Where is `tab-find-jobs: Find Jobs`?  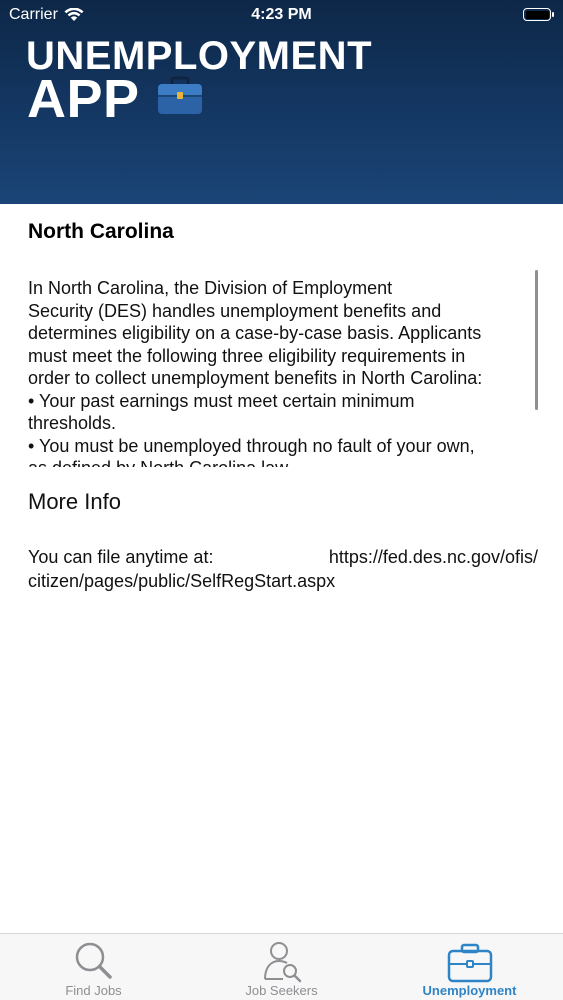
tab-find-jobs: Find Jobs is located at coordinates (93, 967).